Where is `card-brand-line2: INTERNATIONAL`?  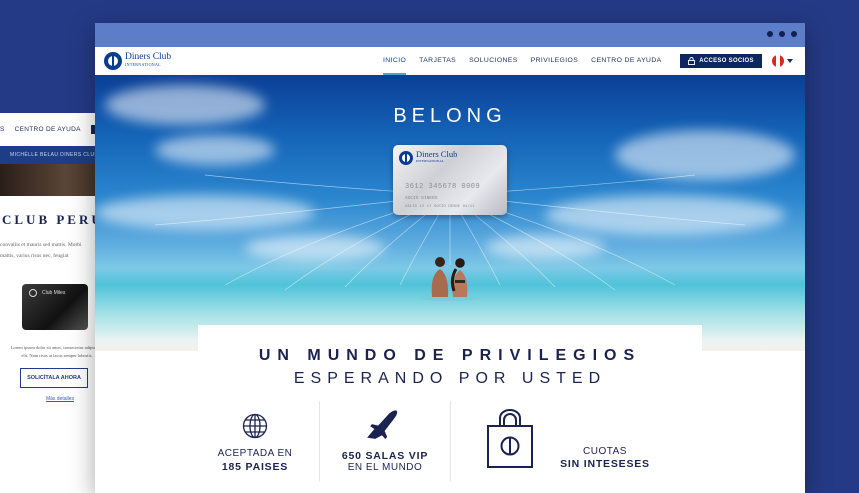 card-brand-line2: INTERNATIONAL is located at coordinates (430, 161).